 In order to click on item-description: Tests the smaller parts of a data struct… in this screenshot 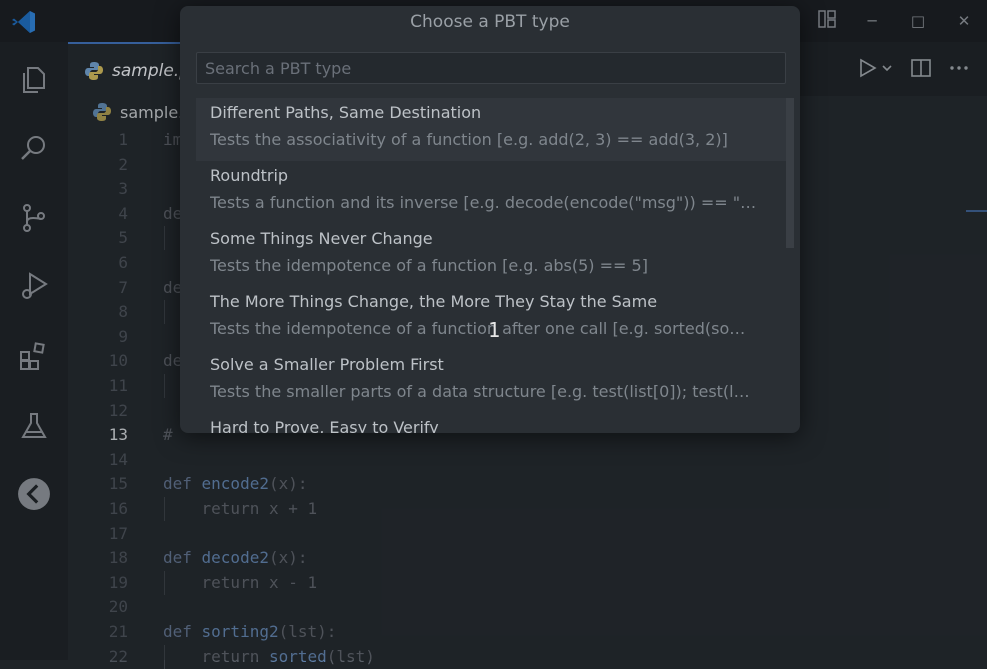, I will do `click(480, 391)`.